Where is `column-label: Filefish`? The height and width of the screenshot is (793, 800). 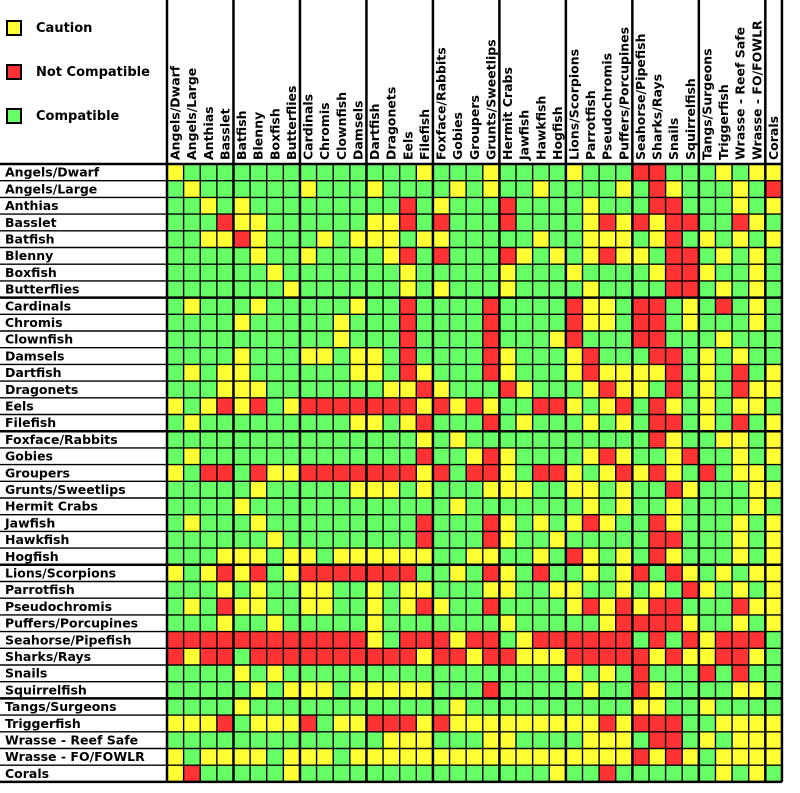
column-label: Filefish is located at coordinates (424, 134).